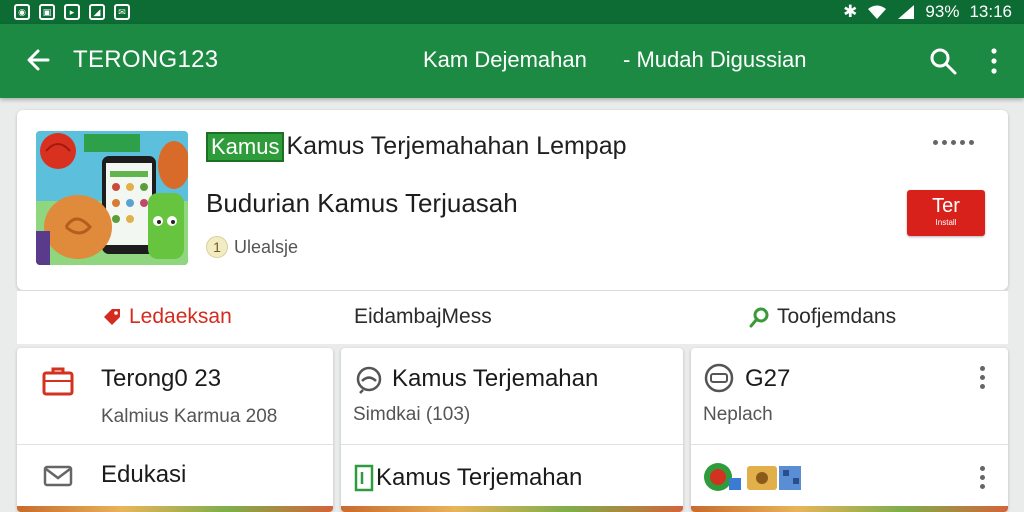 This screenshot has width=1024, height=512. What do you see at coordinates (146, 59) in the screenshot?
I see `app-bar-title: TERONG123` at bounding box center [146, 59].